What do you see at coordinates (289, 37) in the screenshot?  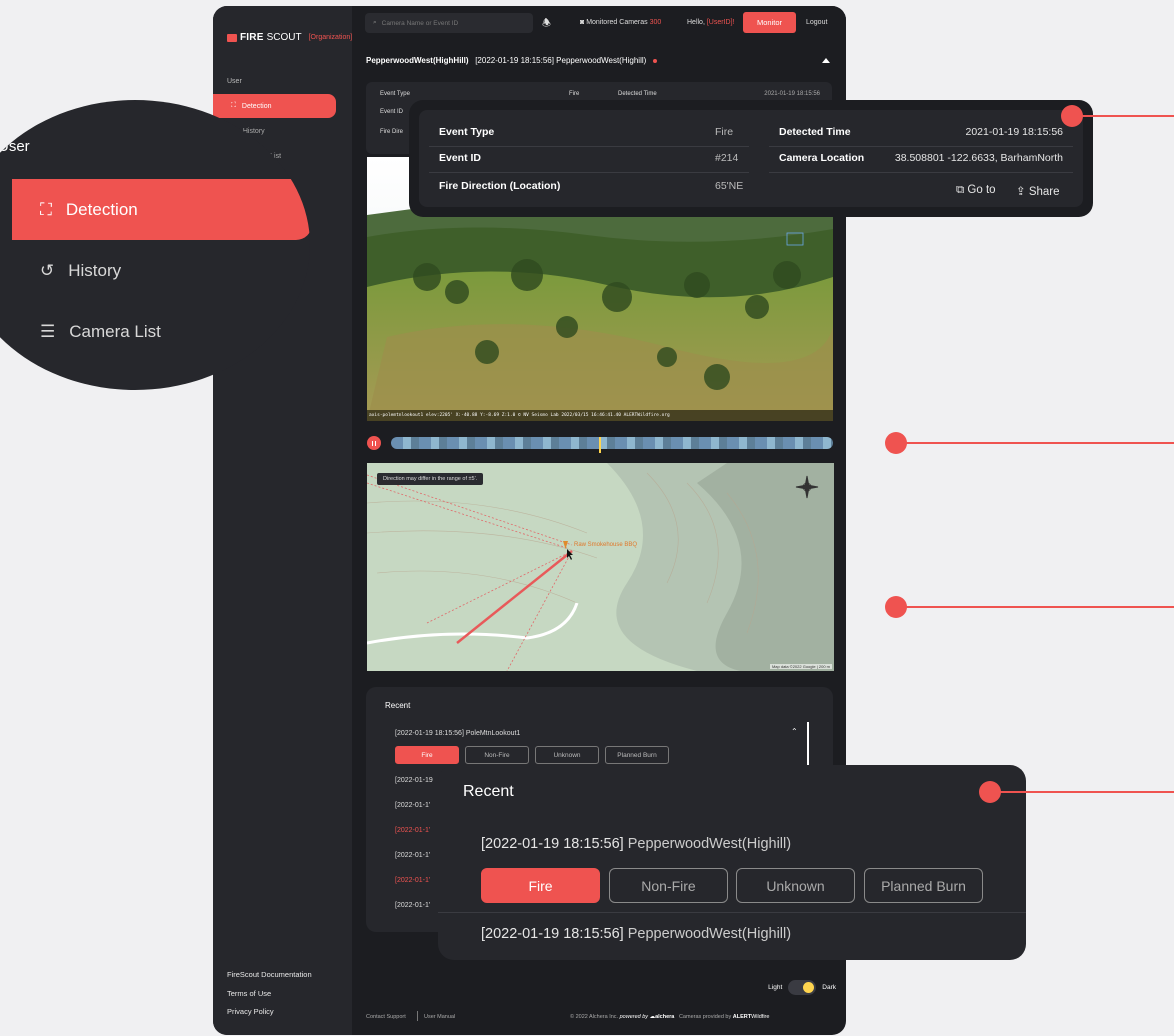 I see `logo: FIRE SCOUT [Organization]` at bounding box center [289, 37].